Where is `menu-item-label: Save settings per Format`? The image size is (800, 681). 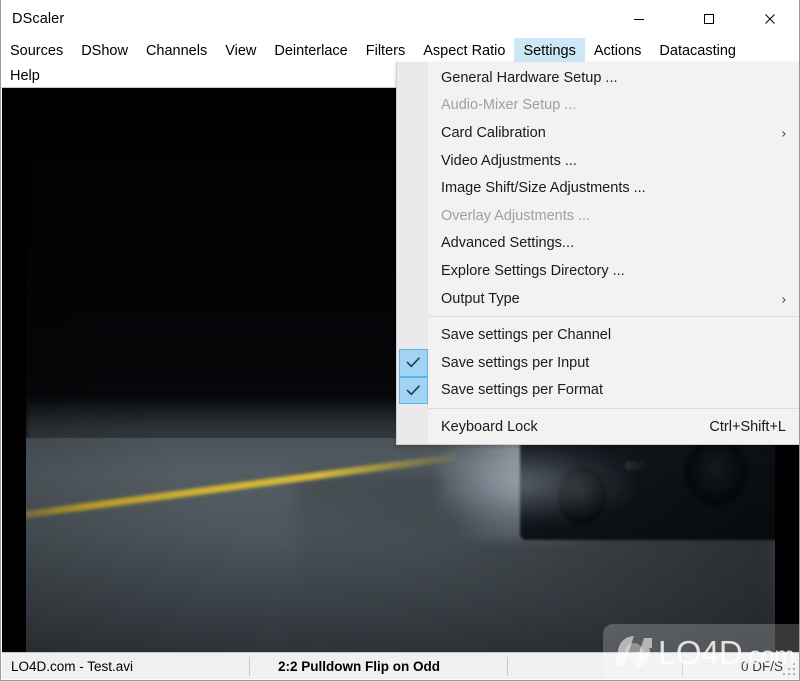
menu-item-label: Save settings per Format is located at coordinates (522, 390).